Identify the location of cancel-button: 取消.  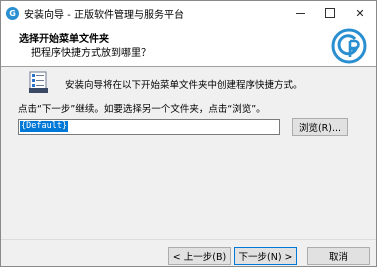
(338, 256).